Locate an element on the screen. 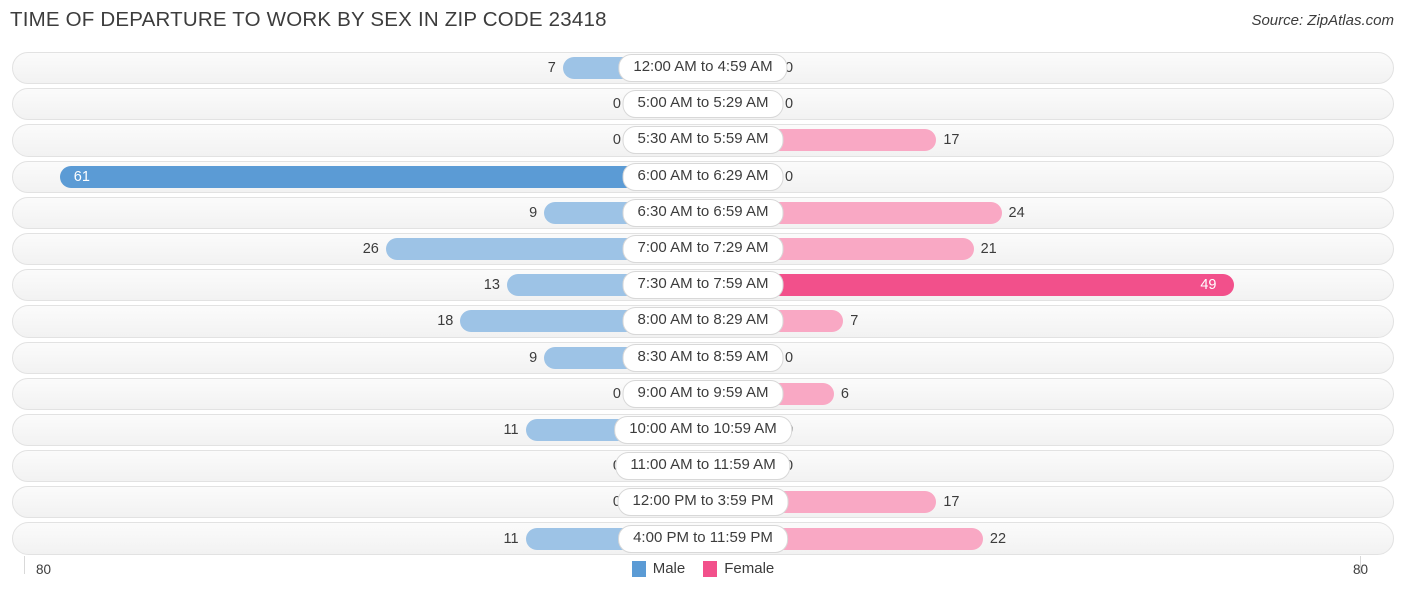  category-label: 12:00 AM to 4:59 AM is located at coordinates (703, 68).